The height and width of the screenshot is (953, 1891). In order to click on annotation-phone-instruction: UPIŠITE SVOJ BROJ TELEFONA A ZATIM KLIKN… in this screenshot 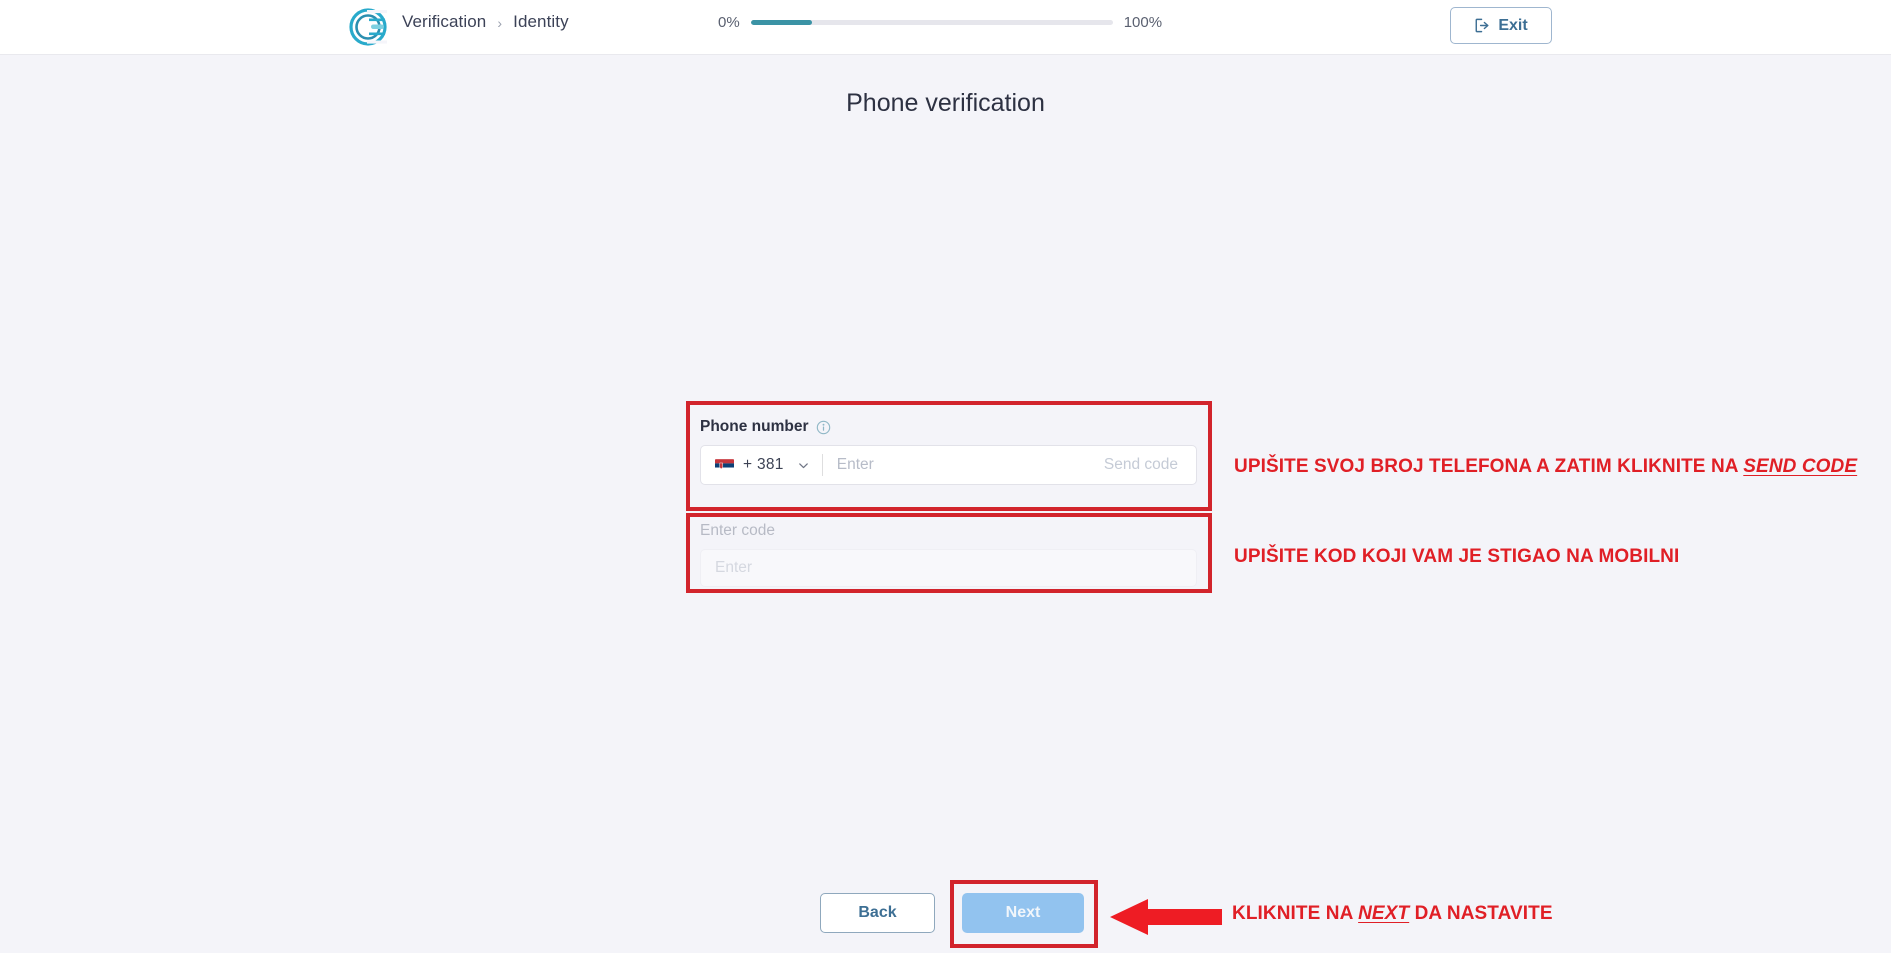, I will do `click(1545, 467)`.